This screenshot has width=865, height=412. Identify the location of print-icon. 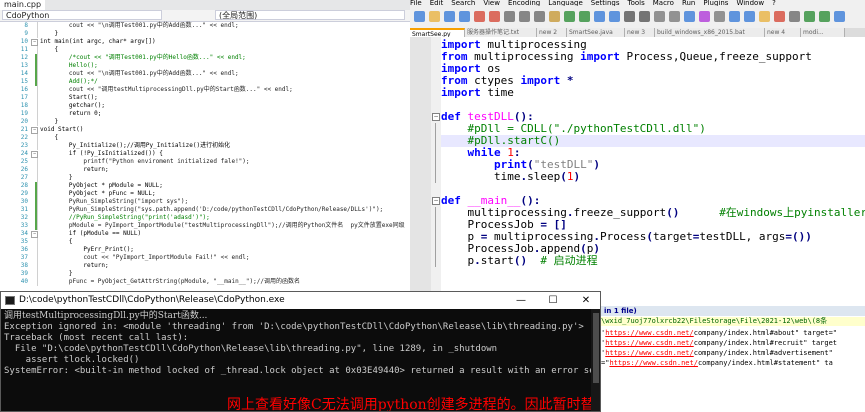
(509, 16).